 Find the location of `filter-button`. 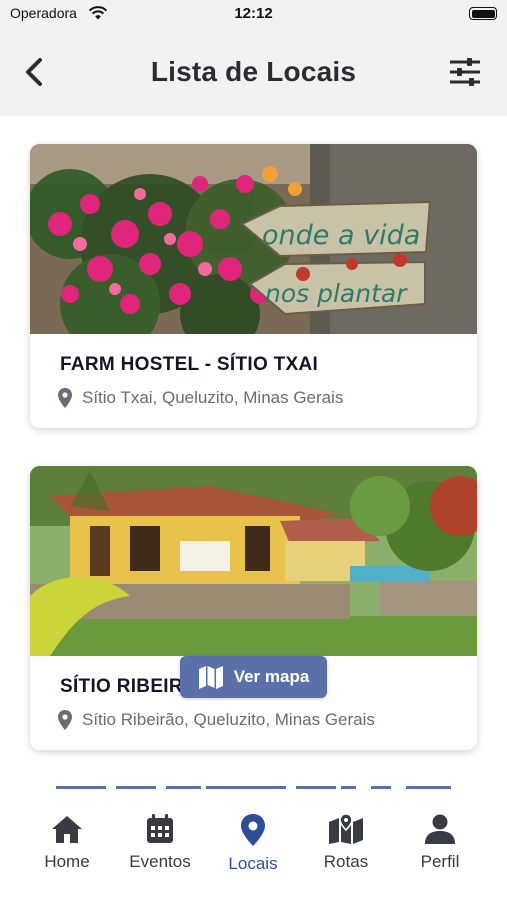

filter-button is located at coordinates (465, 72).